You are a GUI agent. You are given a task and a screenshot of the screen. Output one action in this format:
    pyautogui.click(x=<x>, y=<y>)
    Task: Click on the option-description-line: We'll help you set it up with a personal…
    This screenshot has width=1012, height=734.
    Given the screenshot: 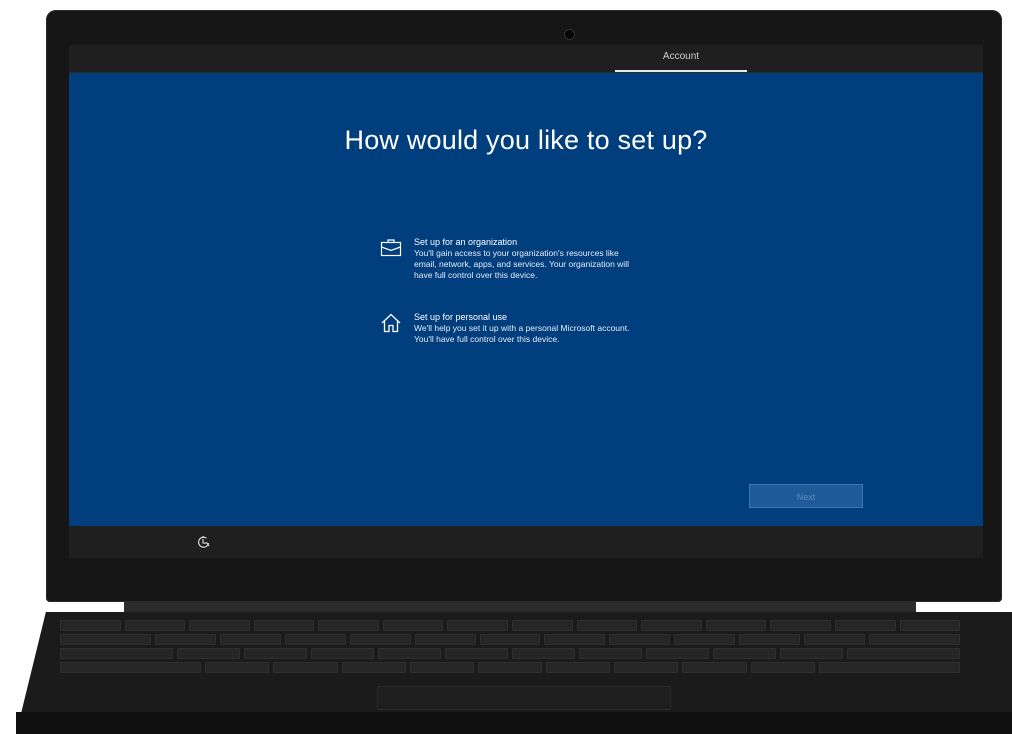 What is the action you would take?
    pyautogui.click(x=522, y=328)
    